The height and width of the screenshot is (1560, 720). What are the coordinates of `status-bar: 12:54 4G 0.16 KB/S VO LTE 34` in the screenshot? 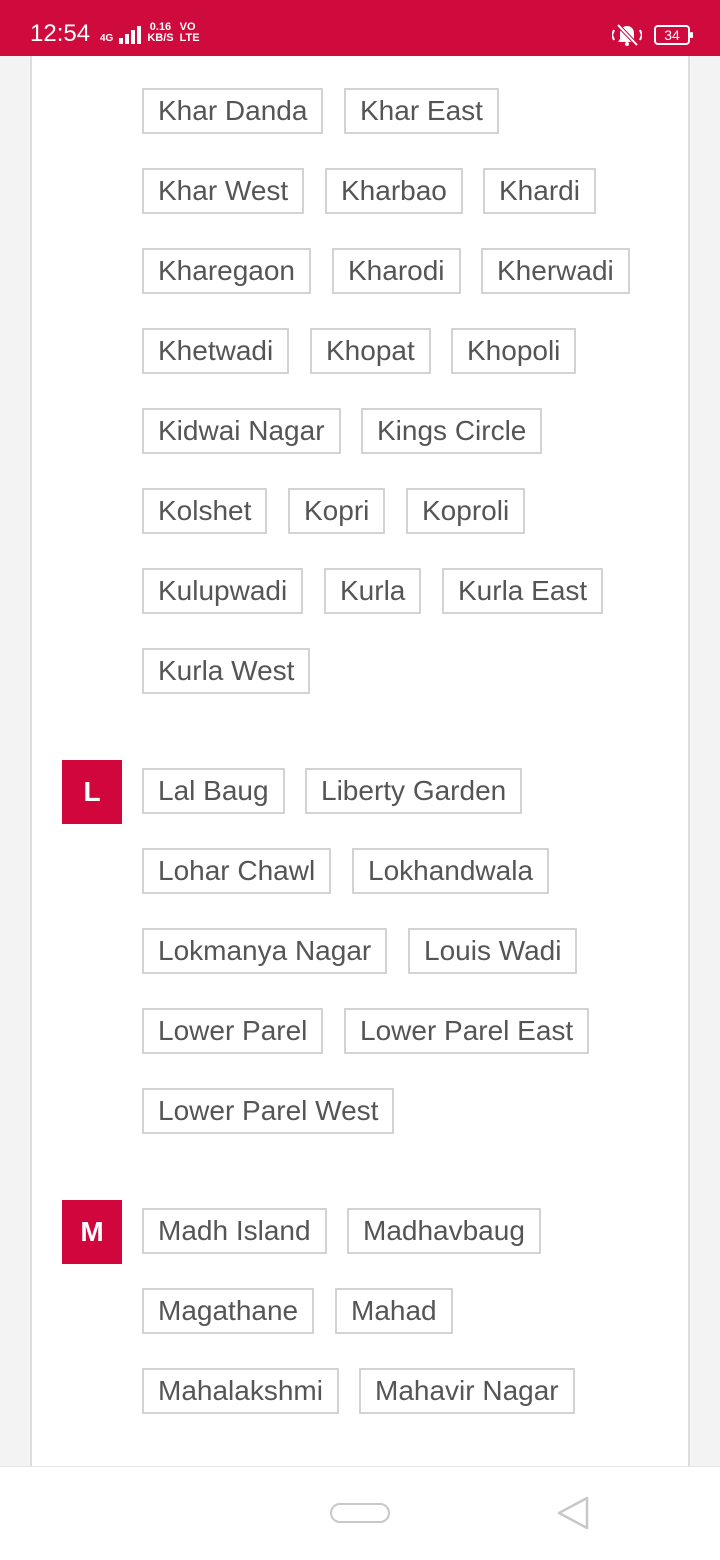 It's located at (360, 28).